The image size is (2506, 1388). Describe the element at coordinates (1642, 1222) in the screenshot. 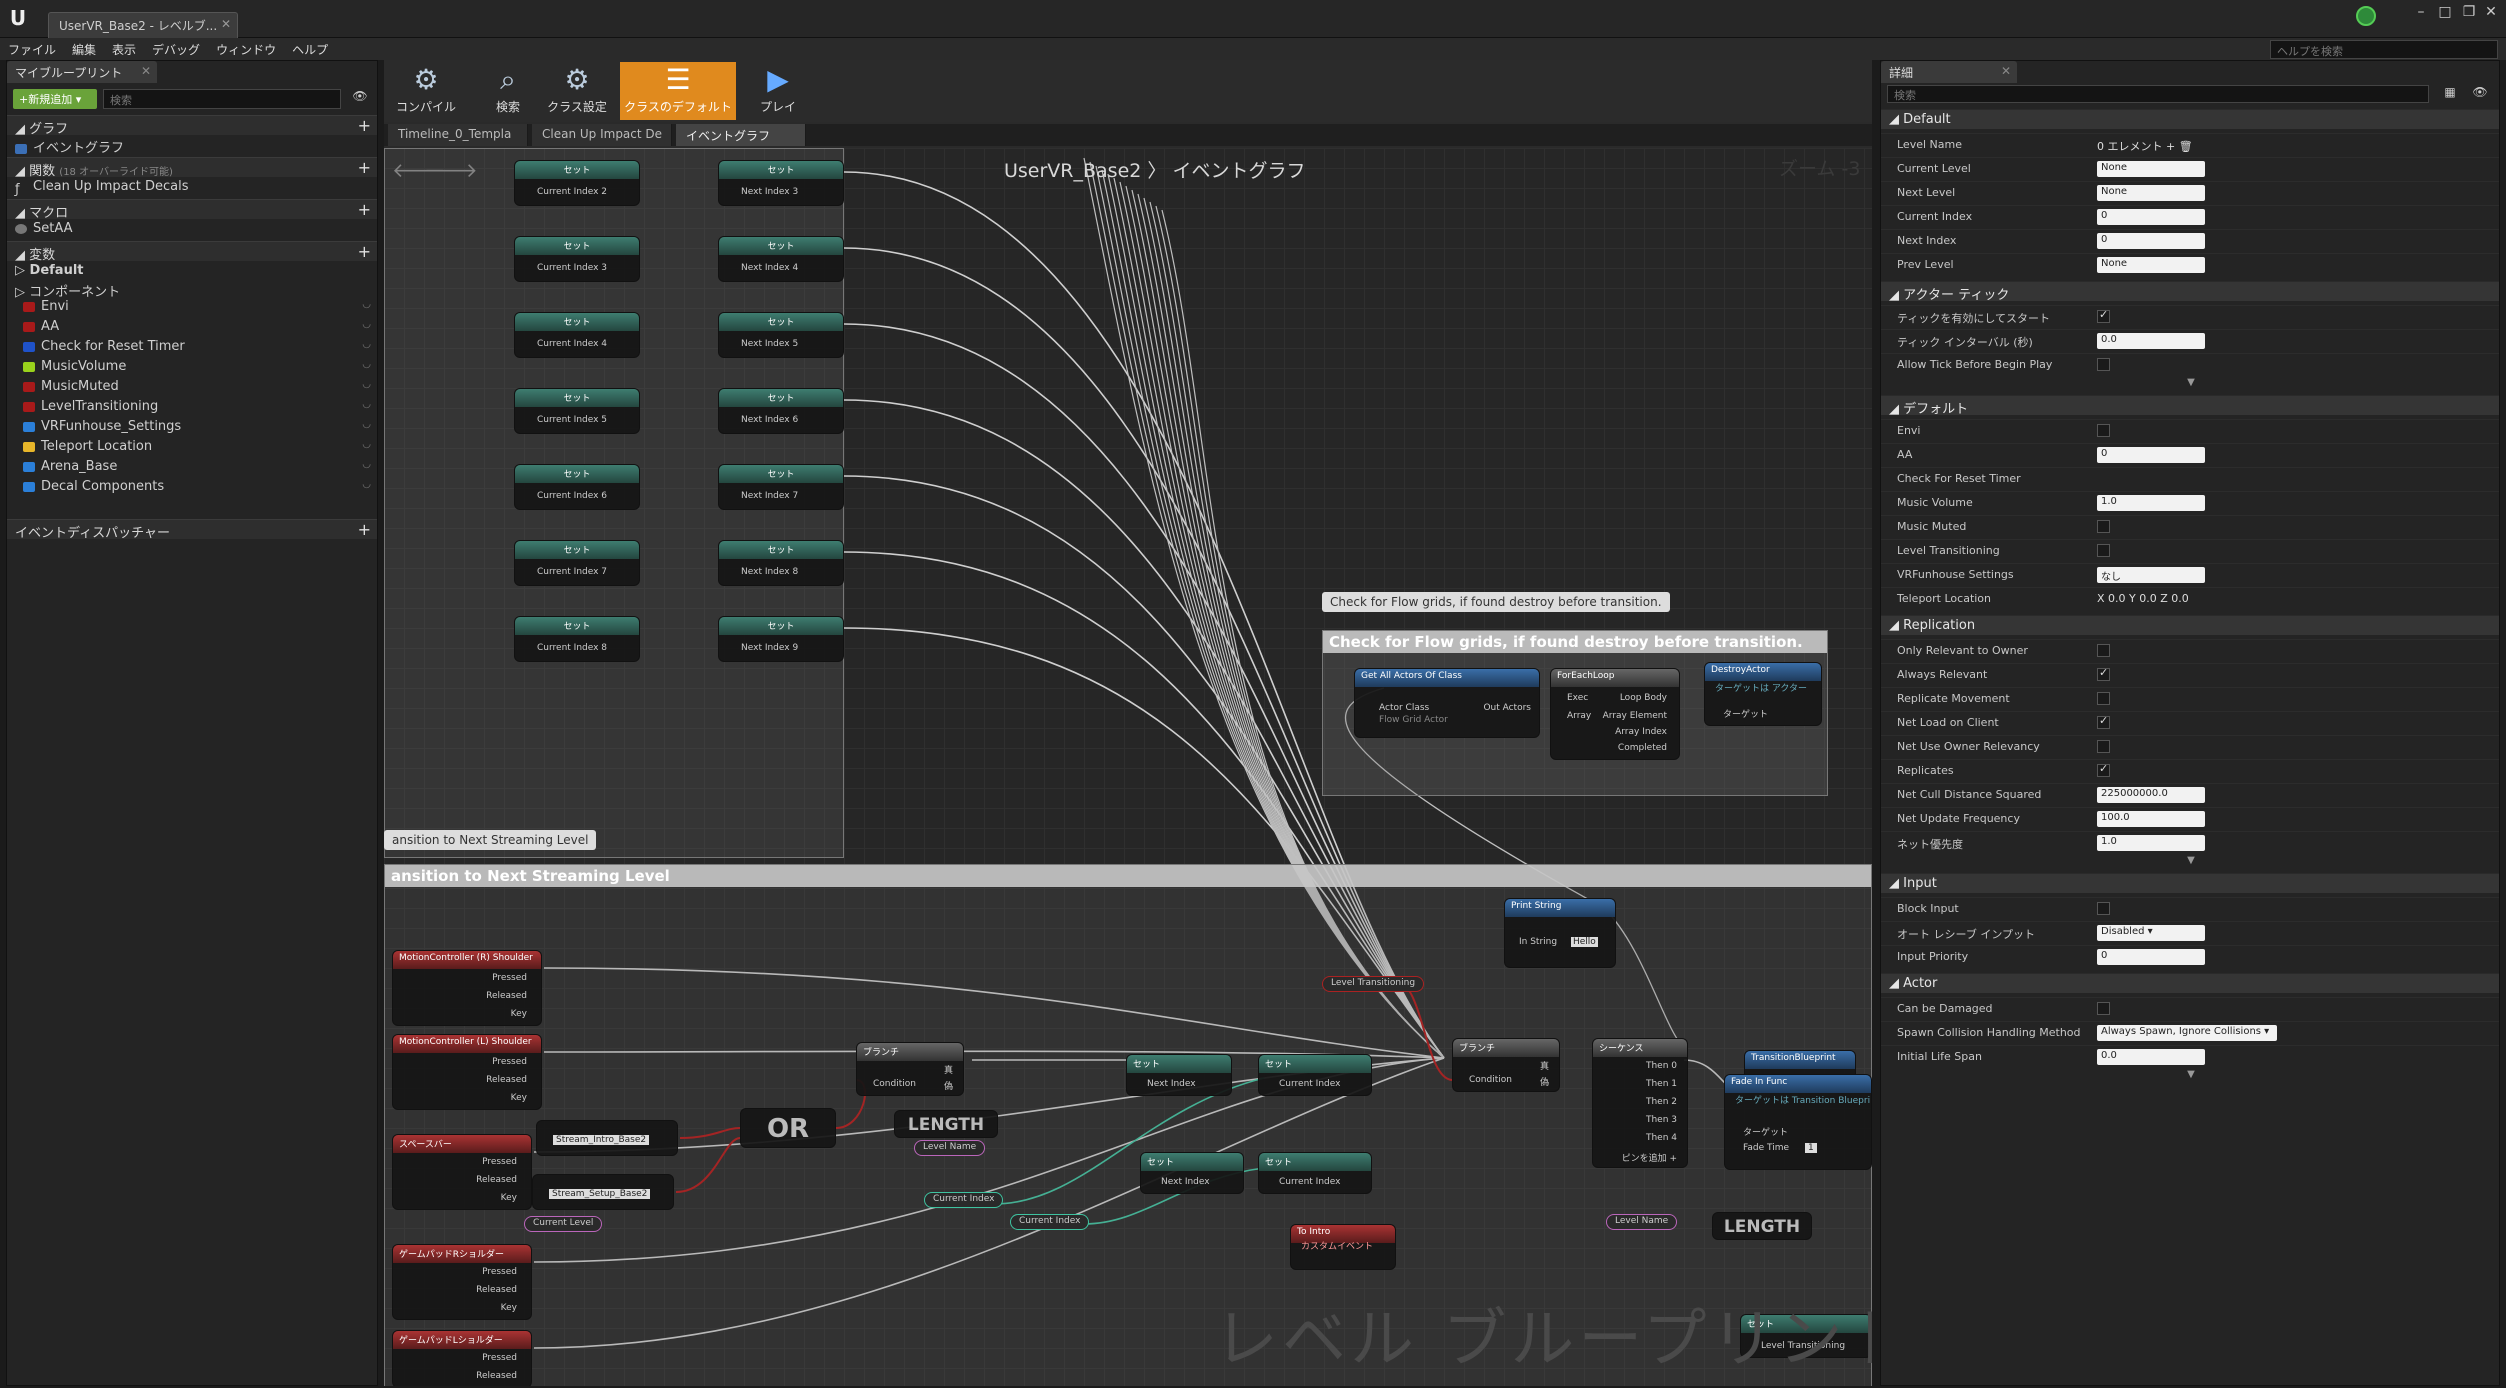

I see `level-name-getter-2: Level Name` at that location.